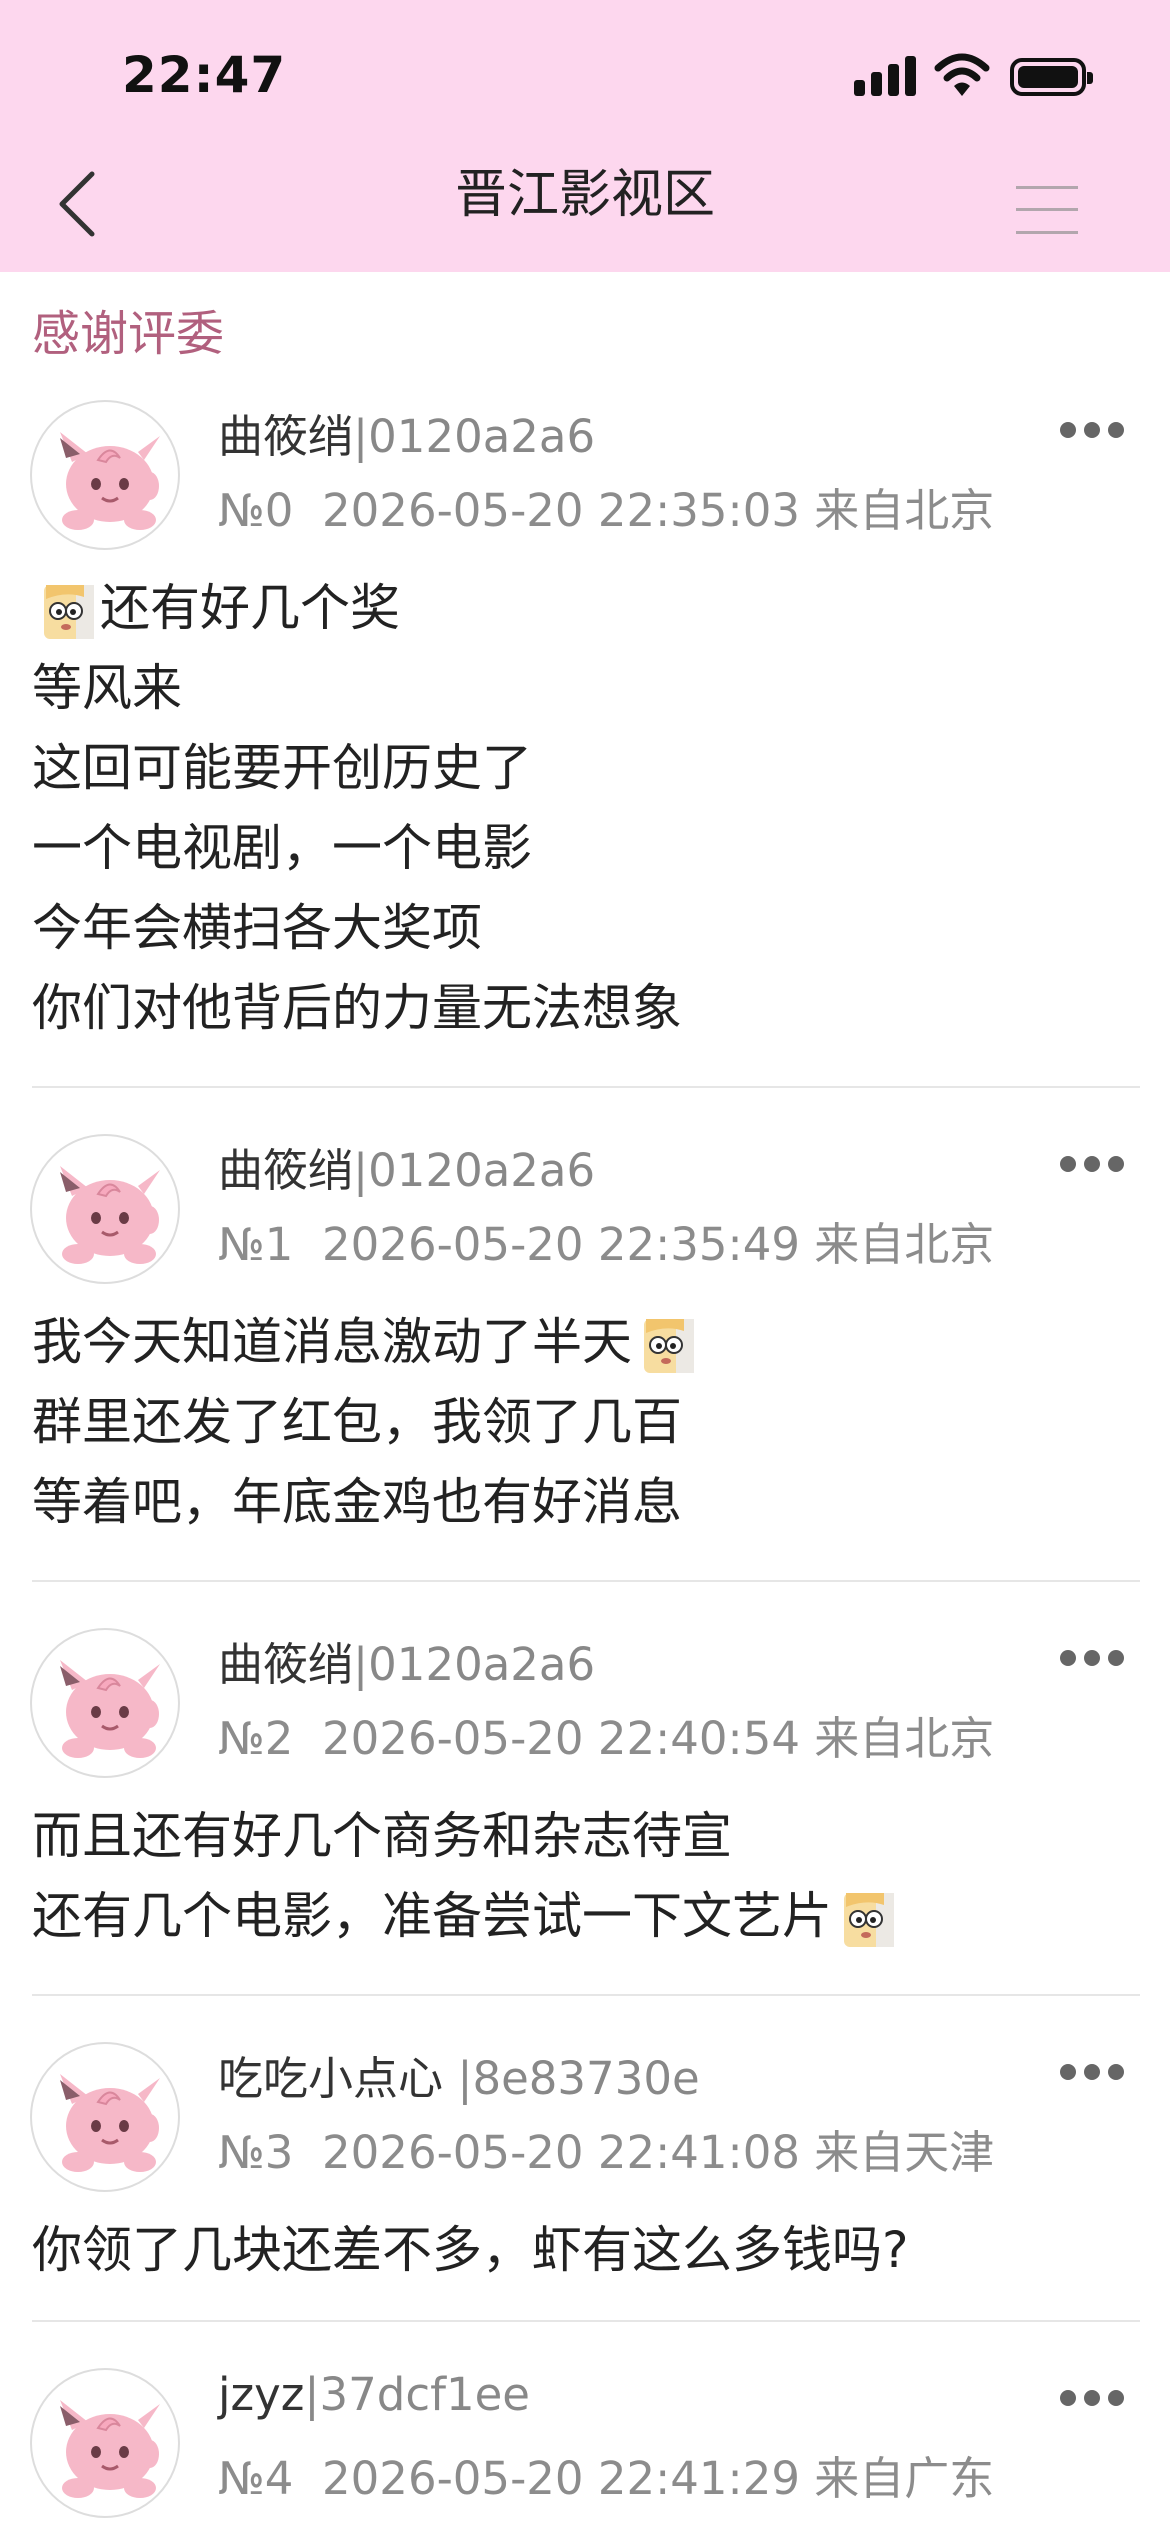  Describe the element at coordinates (357, 1422) in the screenshot. I see `content-line: 群里还发了红包，我领了几百` at that location.